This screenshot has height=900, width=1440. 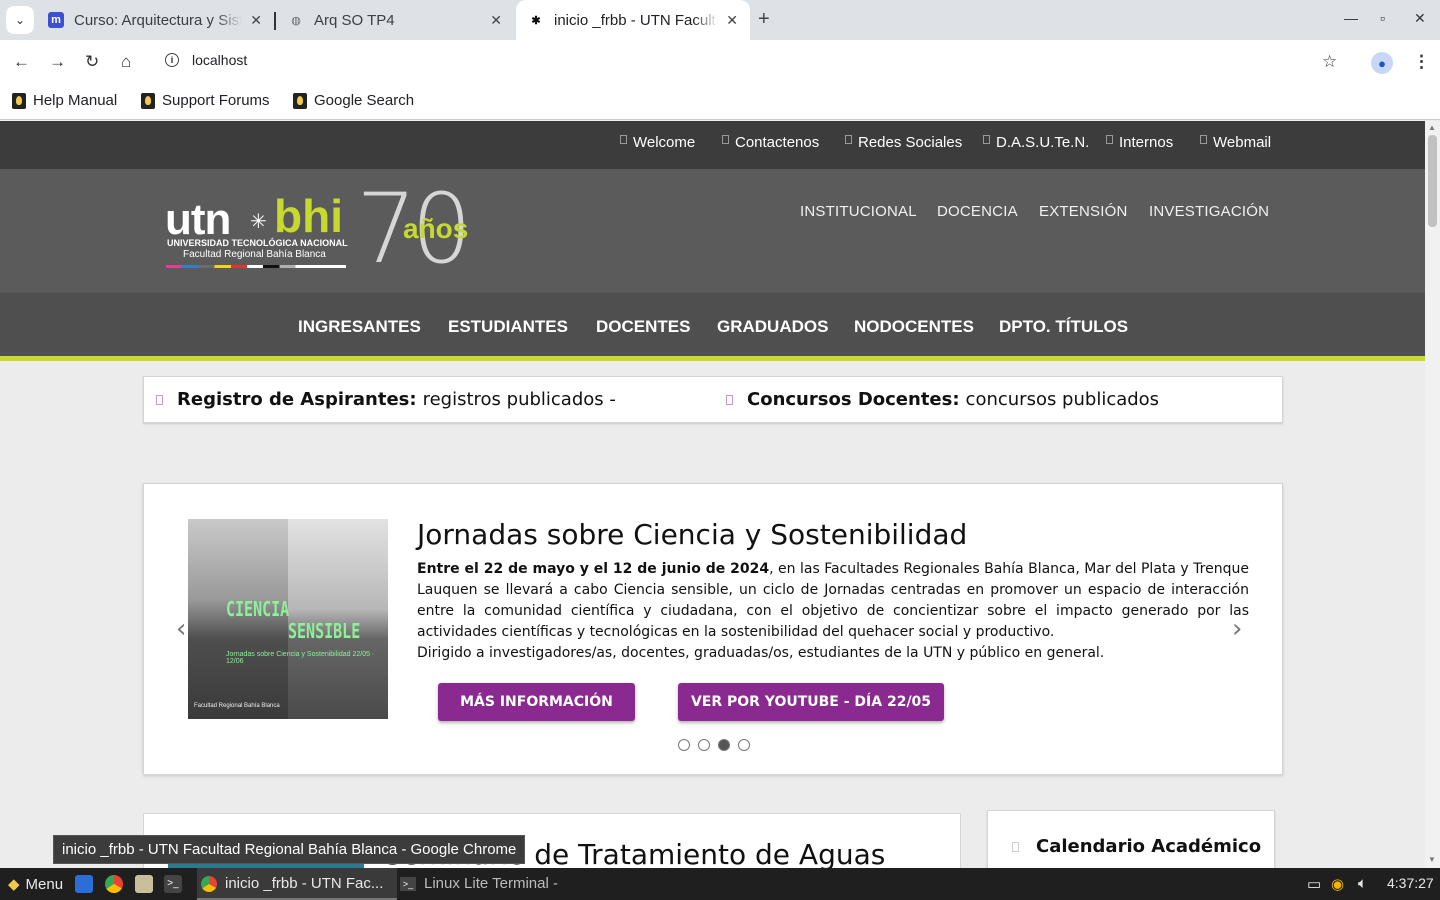 What do you see at coordinates (1362, 883) in the screenshot?
I see `volume-icon: 🔈︎` at bounding box center [1362, 883].